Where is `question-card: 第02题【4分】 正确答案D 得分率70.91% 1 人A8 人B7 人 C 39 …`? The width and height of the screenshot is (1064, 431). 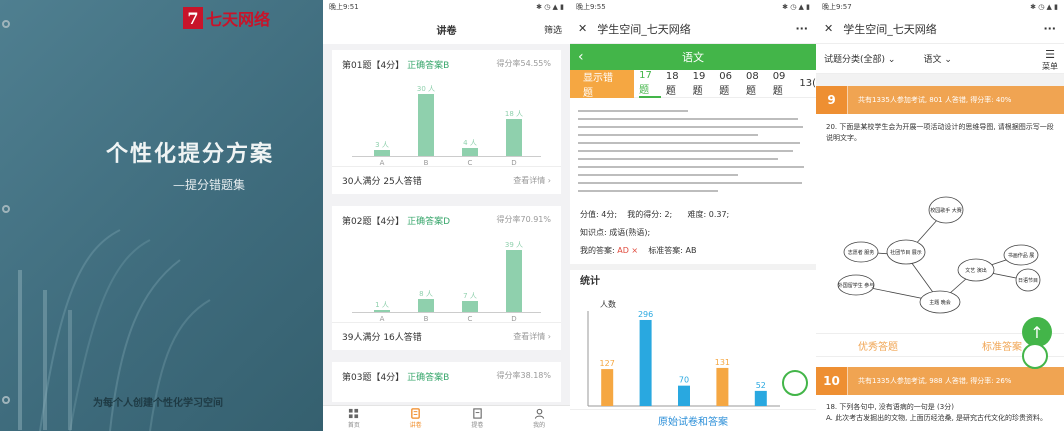
question-card: 第02题【4分】 正确答案D 得分率70.91% 1 人A8 人B7 人 C 39 … is located at coordinates (446, 278).